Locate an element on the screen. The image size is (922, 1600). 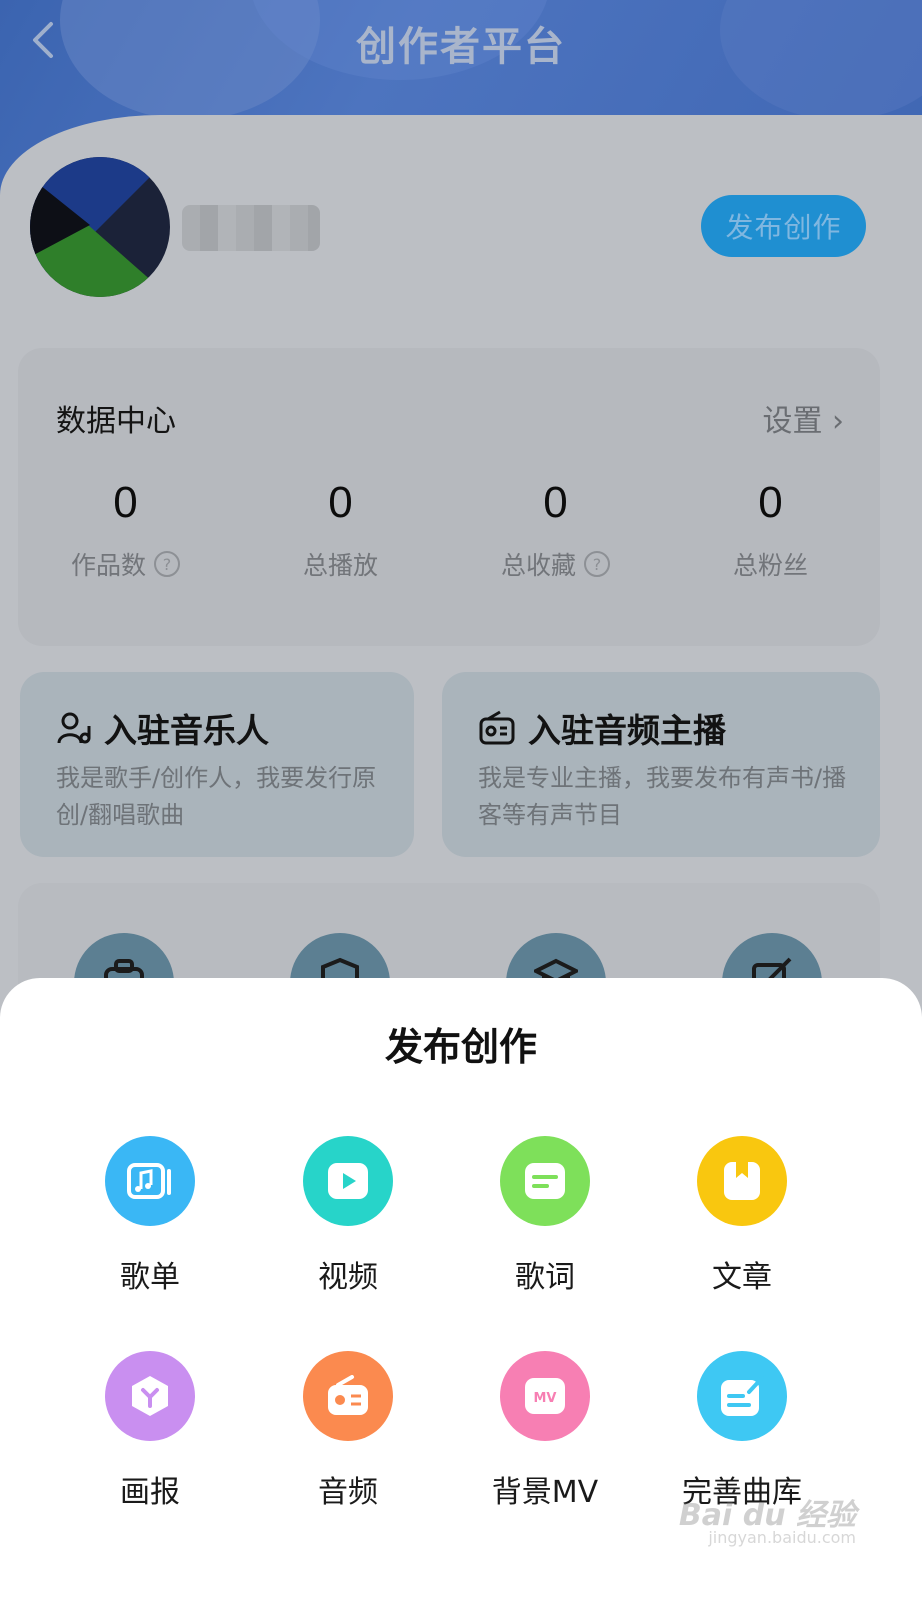
join-podcaster-card: 入驻音频主播 我是专业主播，我要发布有声书/播客等有声节目 is located at coordinates (661, 764).